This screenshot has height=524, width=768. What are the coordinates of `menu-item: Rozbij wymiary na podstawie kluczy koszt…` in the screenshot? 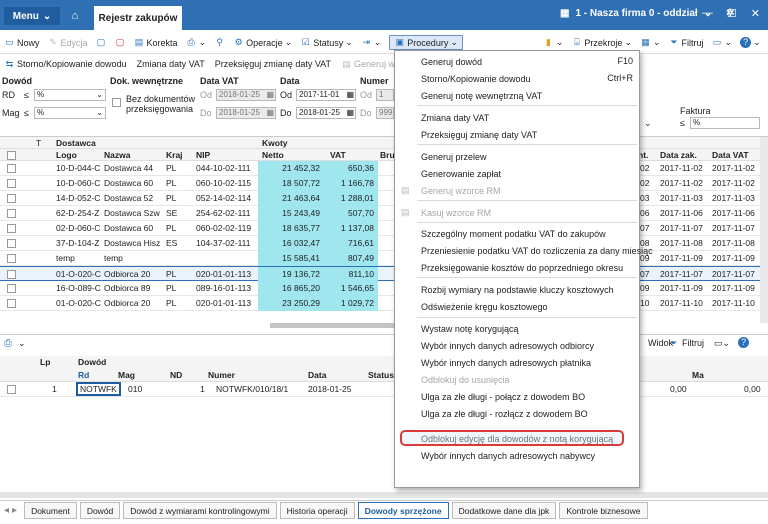 It's located at (517, 289).